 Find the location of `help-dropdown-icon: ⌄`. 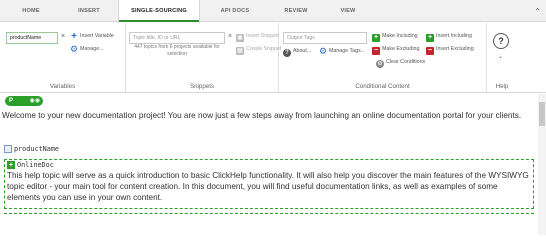

help-dropdown-icon: ⌄ is located at coordinates (500, 56).